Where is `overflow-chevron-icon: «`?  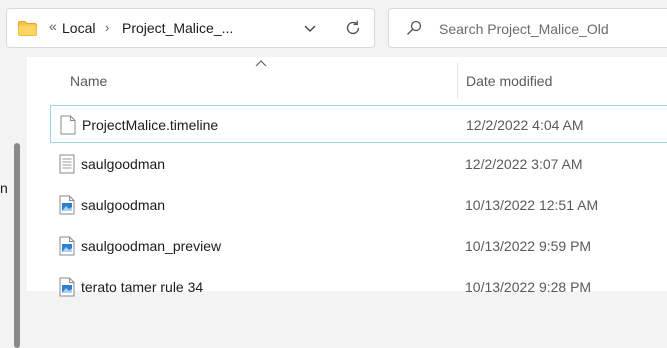 overflow-chevron-icon: « is located at coordinates (53, 26).